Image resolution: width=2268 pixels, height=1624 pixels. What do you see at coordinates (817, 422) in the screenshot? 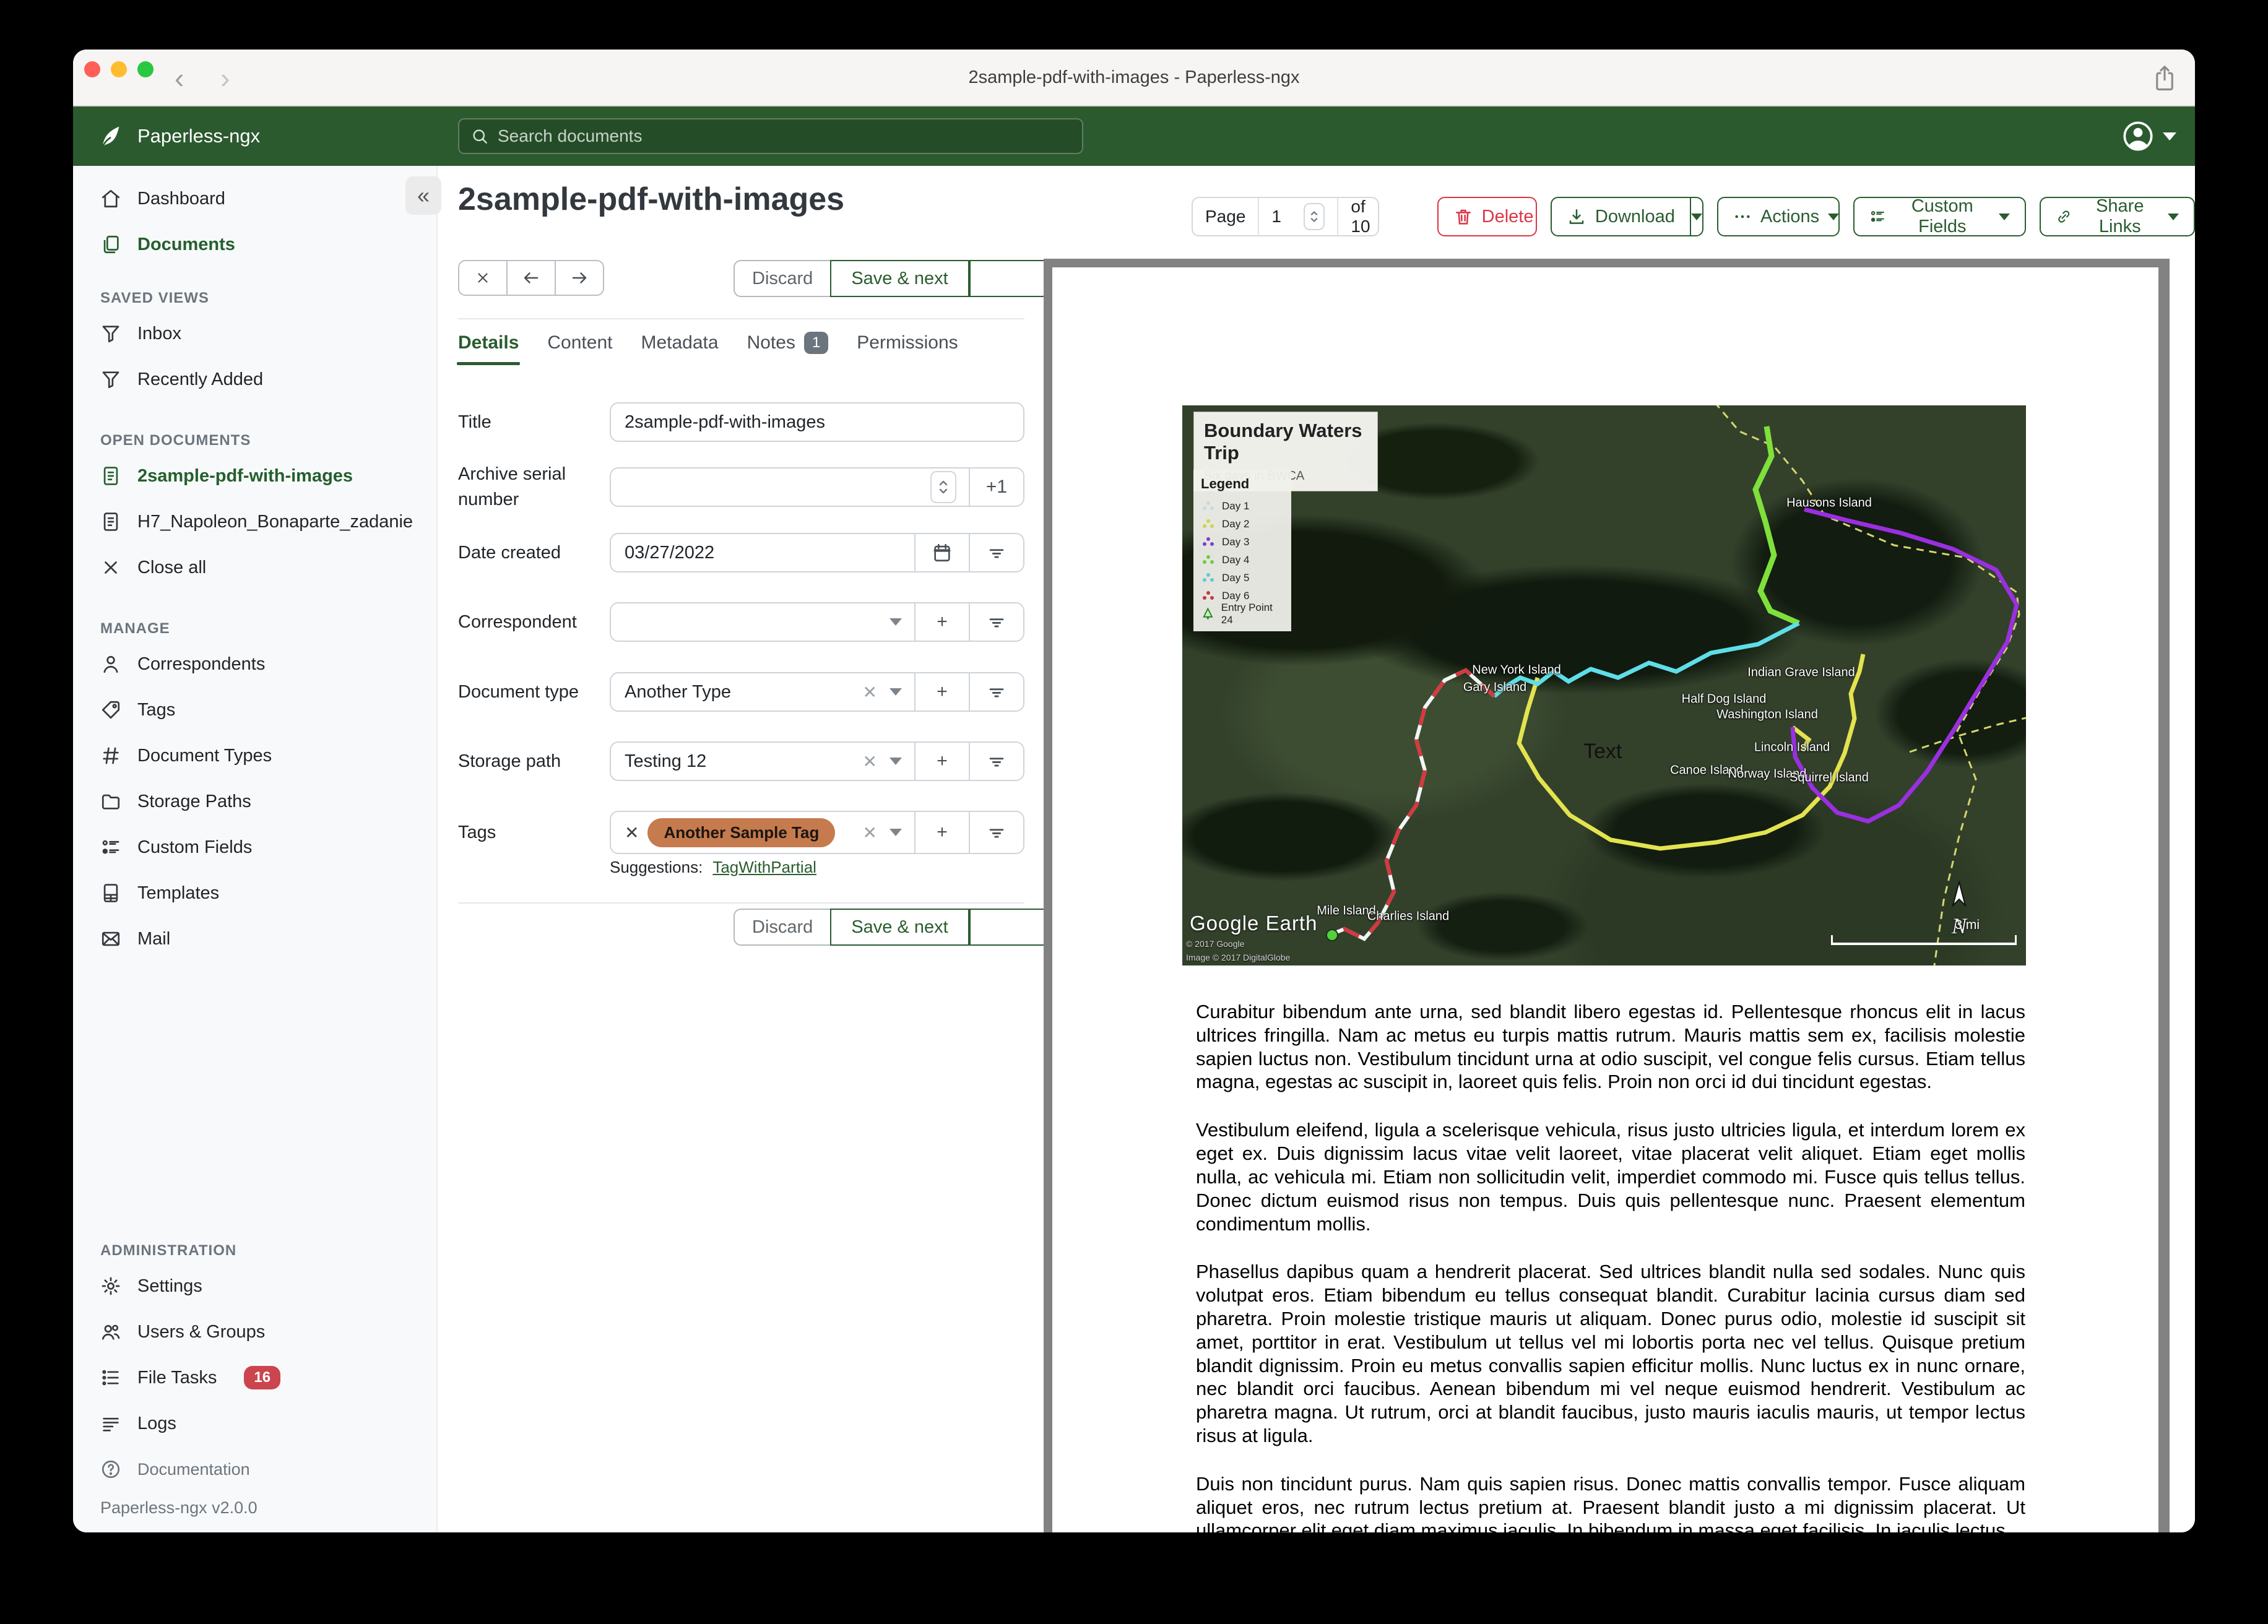
I see `title-input` at bounding box center [817, 422].